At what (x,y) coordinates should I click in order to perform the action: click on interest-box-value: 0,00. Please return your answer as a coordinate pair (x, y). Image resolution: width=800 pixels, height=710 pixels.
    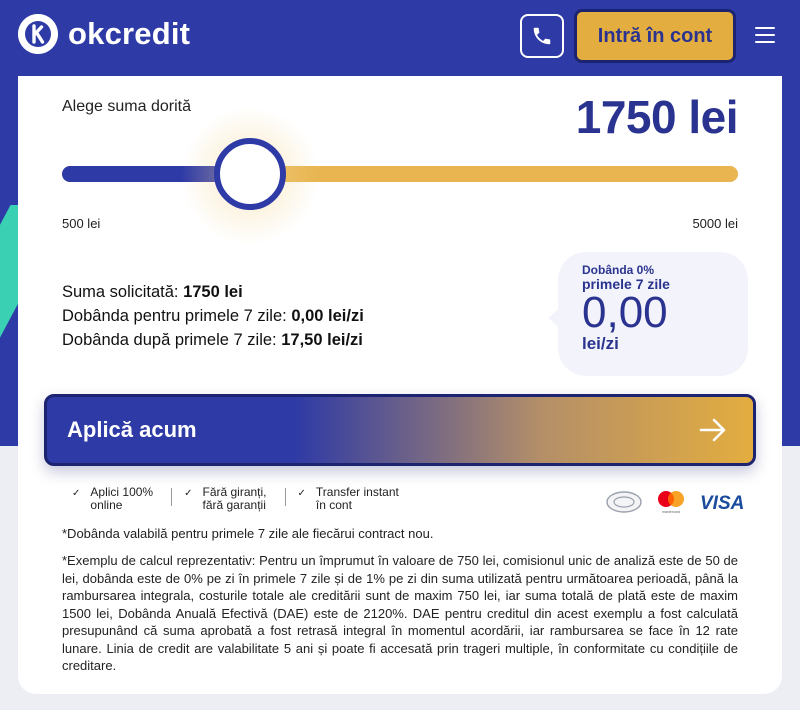
    Looking at the image, I should click on (625, 312).